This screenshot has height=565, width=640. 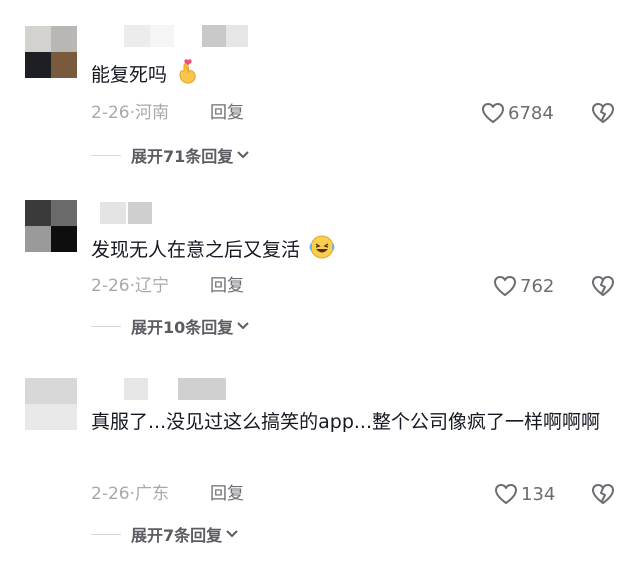 I want to click on comment-location: 广东, so click(x=152, y=494).